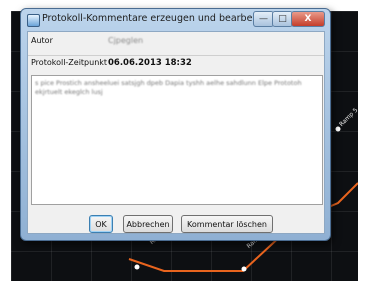 The image size is (365, 284). What do you see at coordinates (101, 224) in the screenshot?
I see `ok-button: OK` at bounding box center [101, 224].